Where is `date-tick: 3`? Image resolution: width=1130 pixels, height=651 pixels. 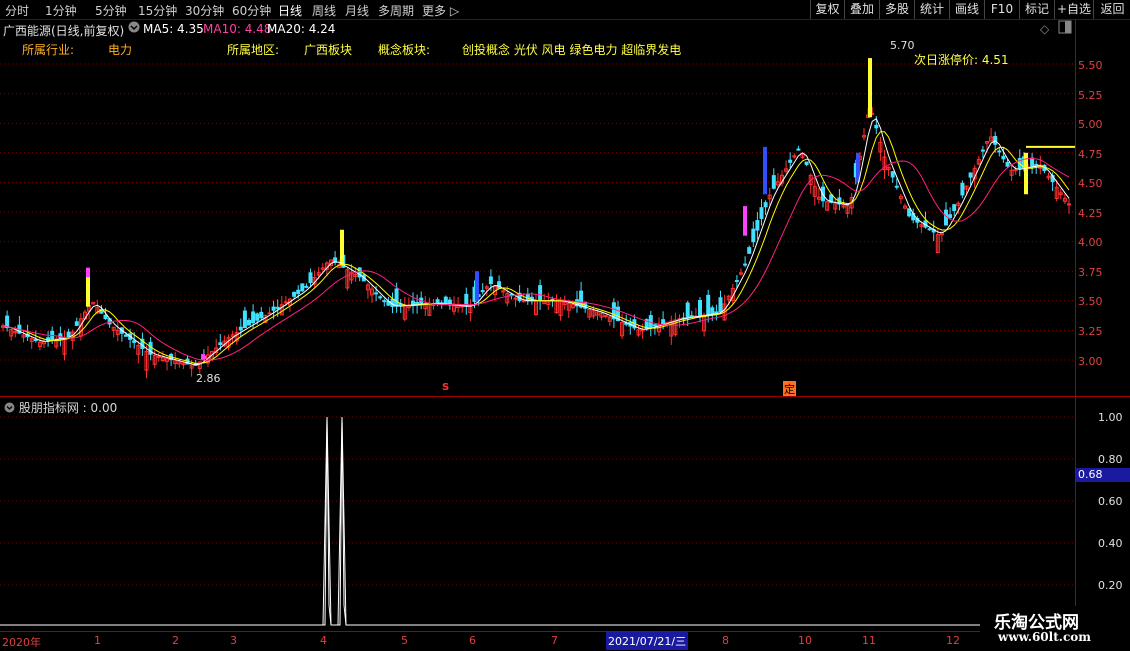
date-tick: 3 is located at coordinates (233, 640).